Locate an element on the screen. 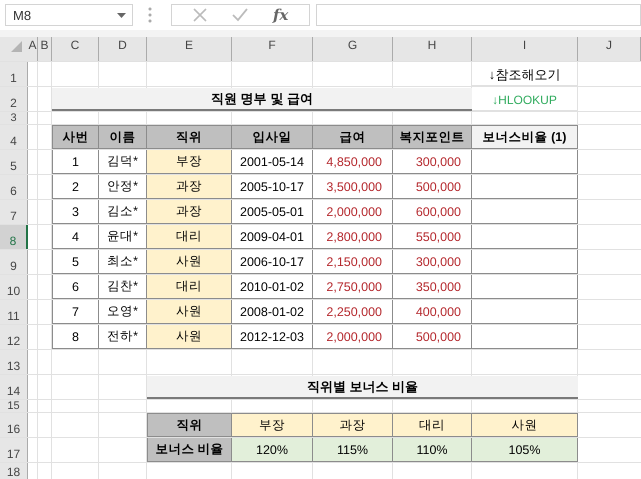 This screenshot has height=479, width=641. table-cell: 오영* is located at coordinates (123, 312).